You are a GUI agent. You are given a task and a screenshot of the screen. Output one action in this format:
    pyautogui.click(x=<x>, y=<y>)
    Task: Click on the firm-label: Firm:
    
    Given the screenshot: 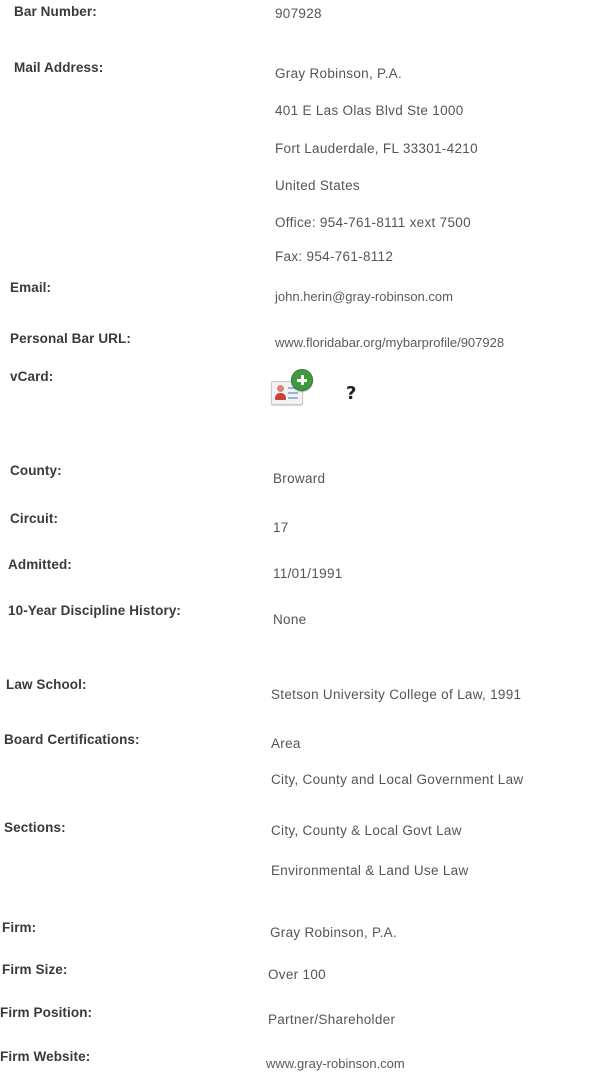 What is the action you would take?
    pyautogui.click(x=19, y=927)
    